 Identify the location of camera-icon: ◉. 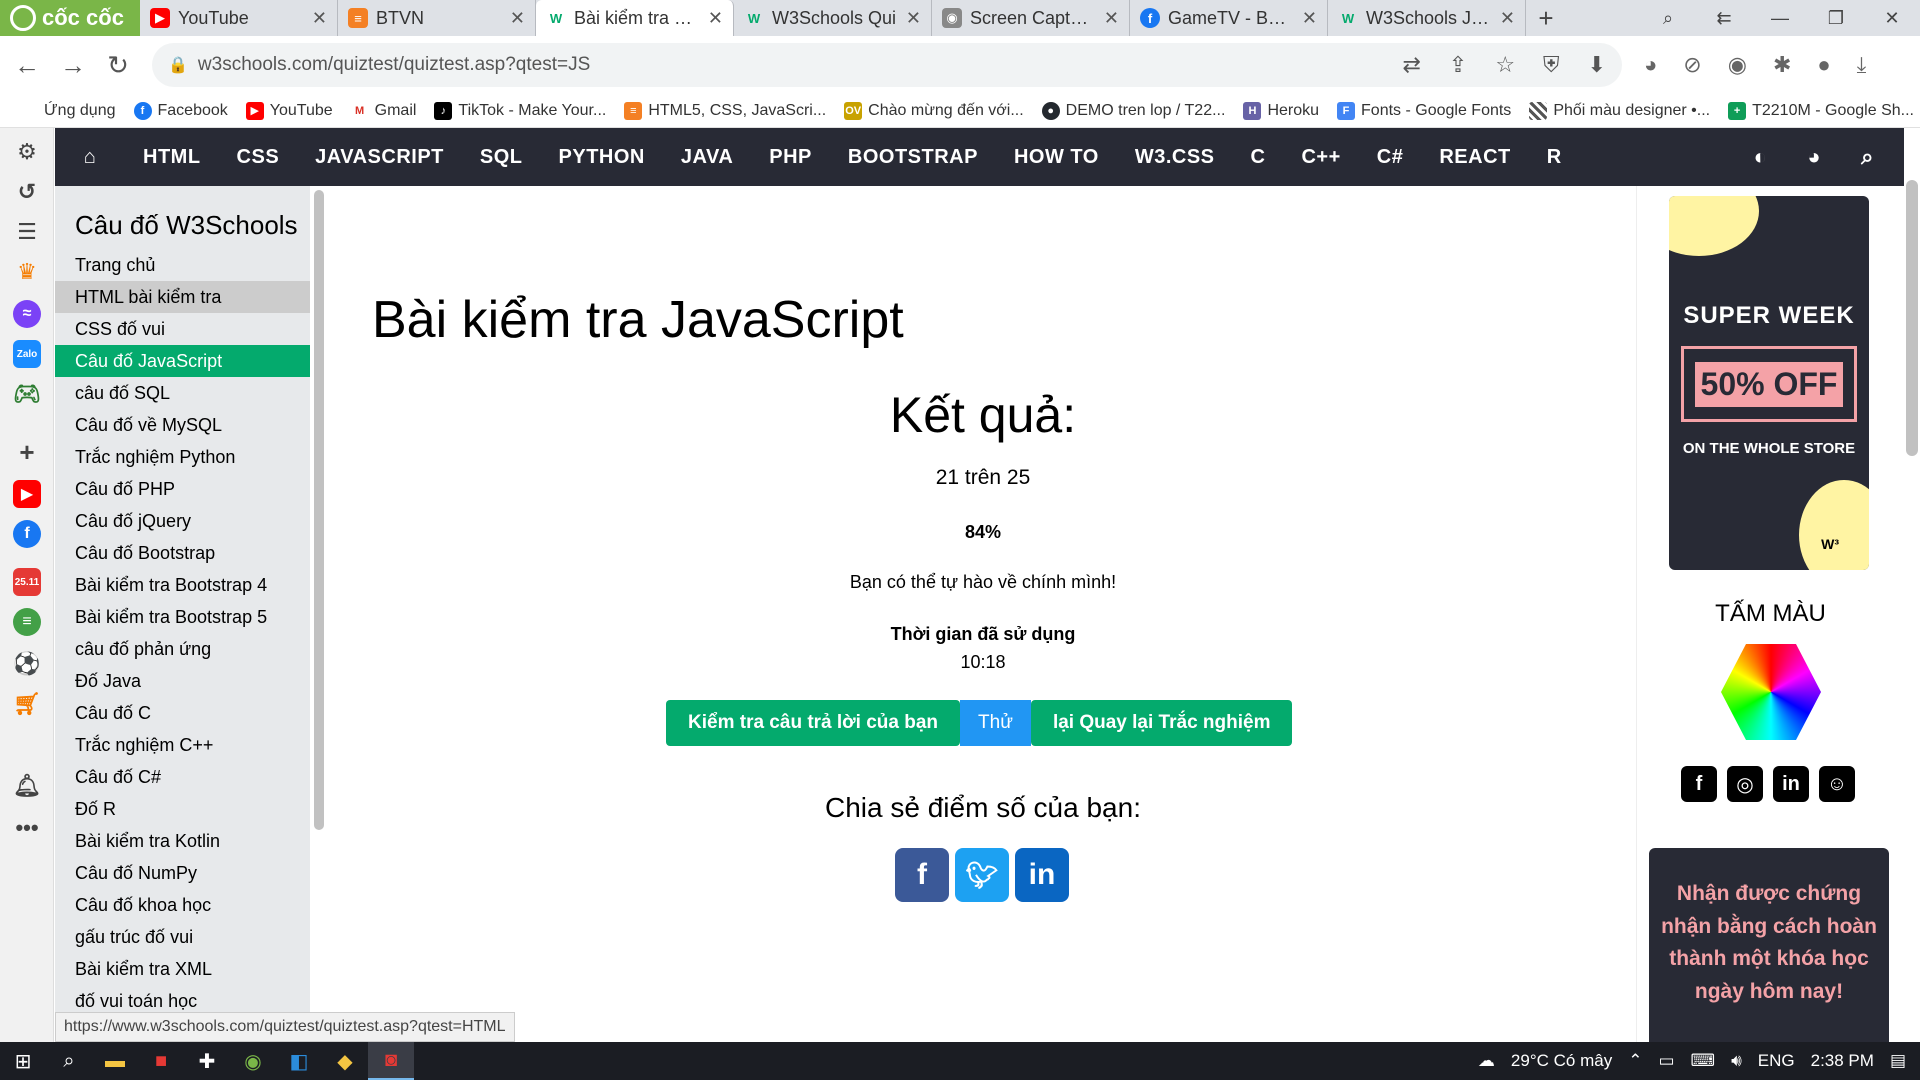
(1737, 65).